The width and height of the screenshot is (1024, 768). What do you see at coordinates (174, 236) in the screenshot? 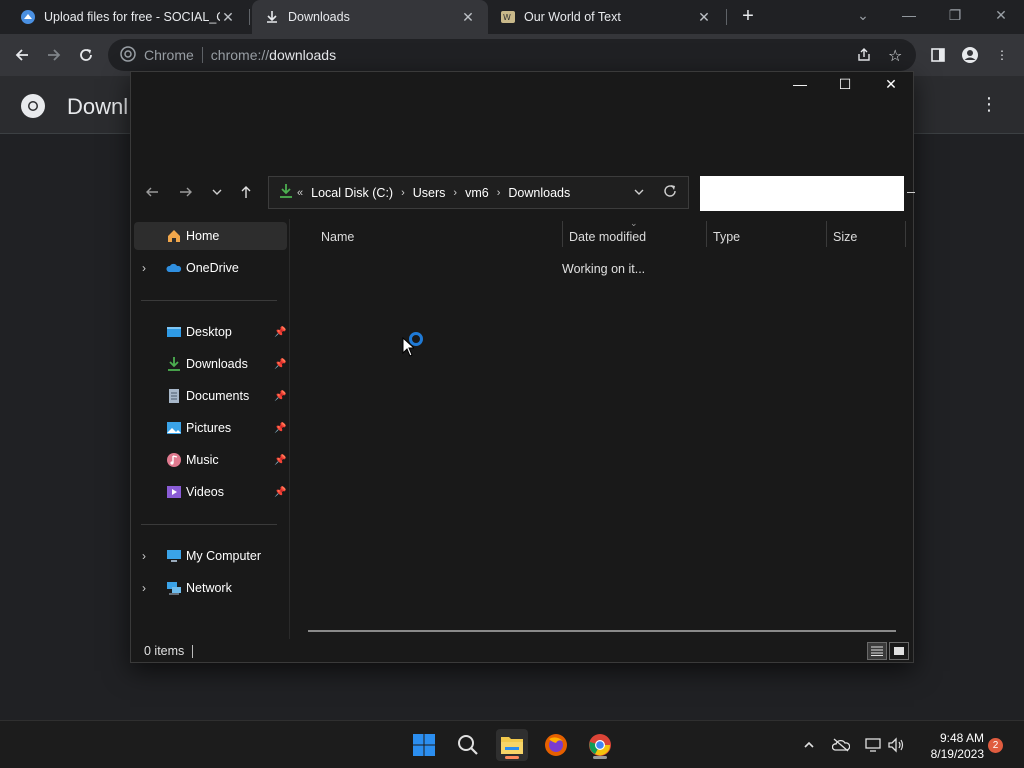
I see `home-icon` at bounding box center [174, 236].